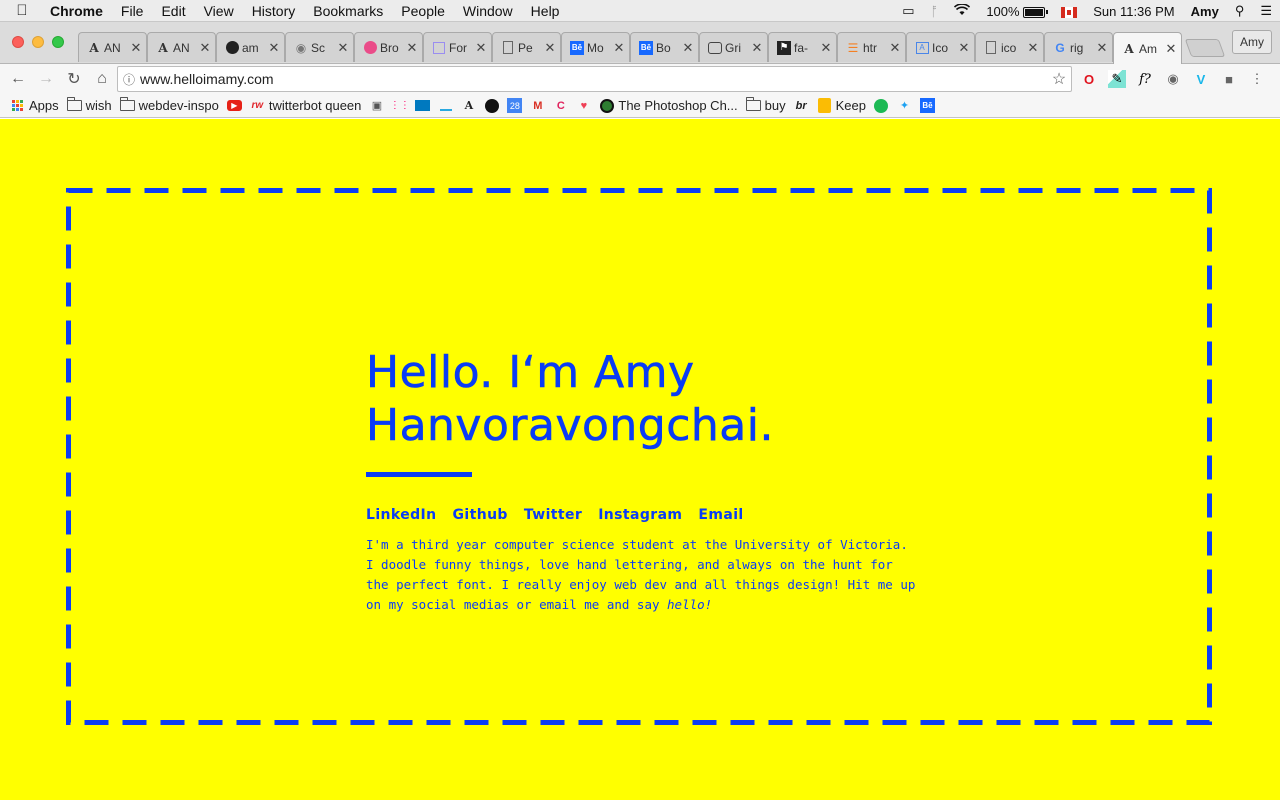 Image resolution: width=1280 pixels, height=800 pixels. Describe the element at coordinates (1201, 79) in the screenshot. I see `vimeo-extension-icon: V` at that location.